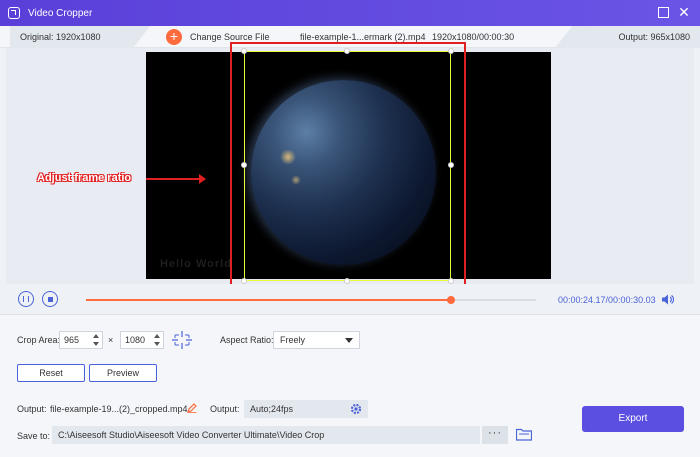 The image size is (700, 457). What do you see at coordinates (26, 299) in the screenshot?
I see `pause-icon` at bounding box center [26, 299].